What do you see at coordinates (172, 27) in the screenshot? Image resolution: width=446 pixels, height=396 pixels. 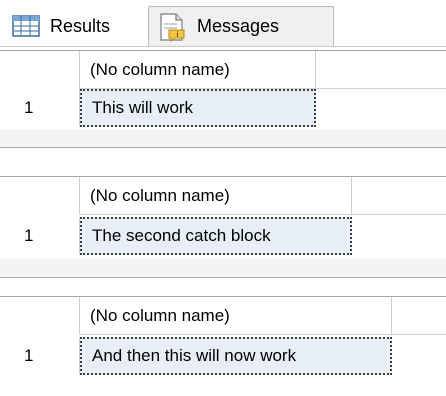 I see `messages-icon: i` at bounding box center [172, 27].